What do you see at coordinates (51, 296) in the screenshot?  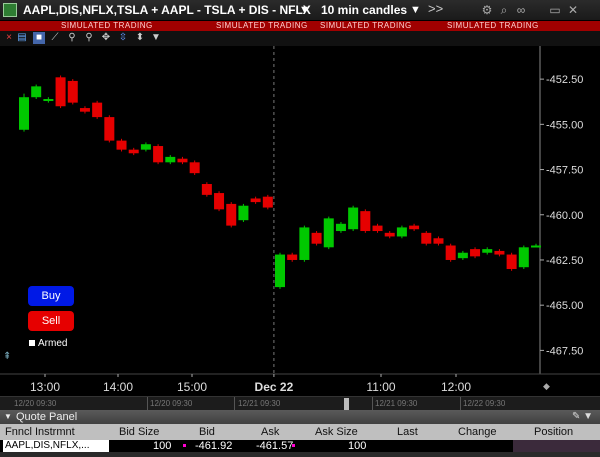 I see `buy-button: Buy` at bounding box center [51, 296].